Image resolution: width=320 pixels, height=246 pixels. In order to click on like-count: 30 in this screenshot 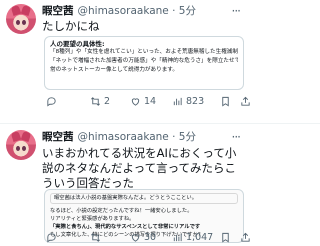, I will do `click(150, 237)`.